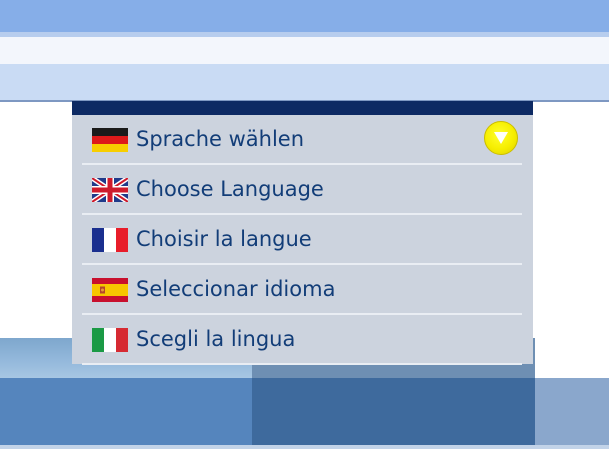 Image resolution: width=609 pixels, height=449 pixels. Describe the element at coordinates (304, 82) in the screenshot. I see `page-nav-bar` at that location.